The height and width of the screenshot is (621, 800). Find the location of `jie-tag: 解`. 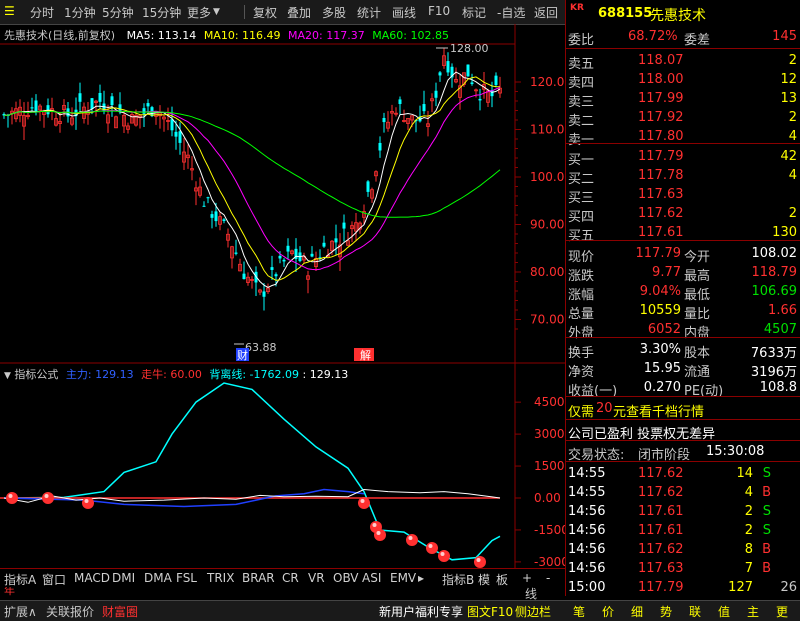

jie-tag: 解 is located at coordinates (365, 355).